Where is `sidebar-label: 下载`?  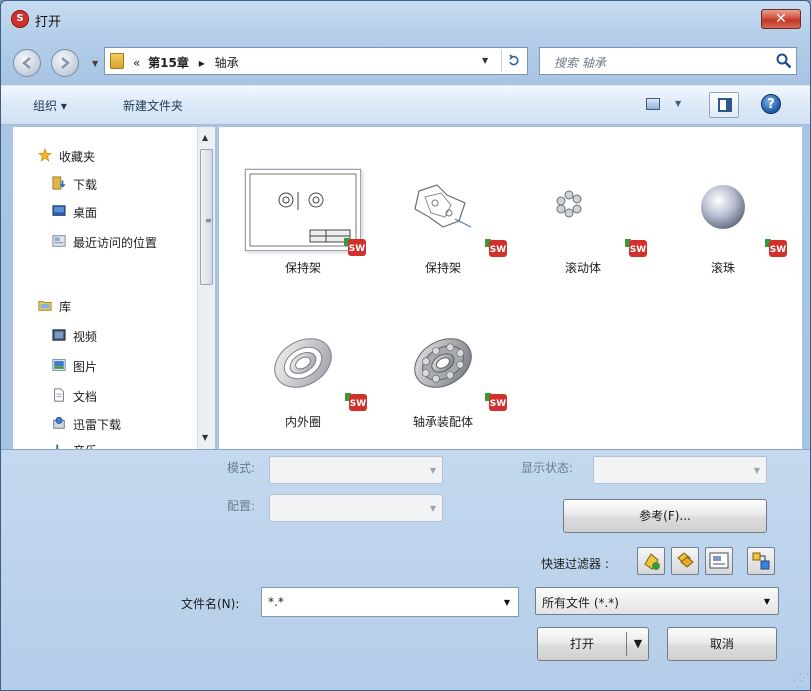
sidebar-label: 下载 is located at coordinates (85, 185).